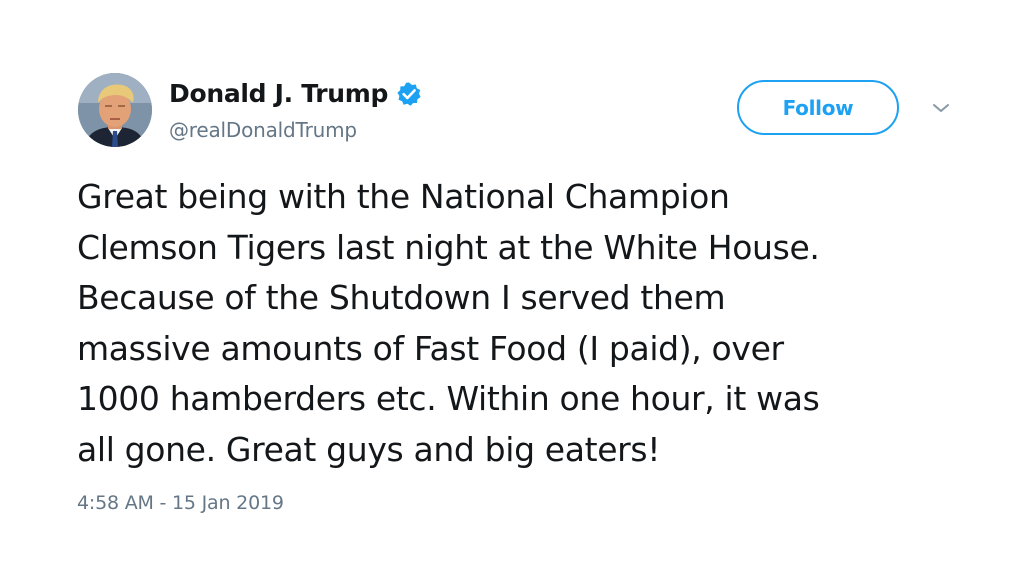  I want to click on profile-photo-icon, so click(115, 110).